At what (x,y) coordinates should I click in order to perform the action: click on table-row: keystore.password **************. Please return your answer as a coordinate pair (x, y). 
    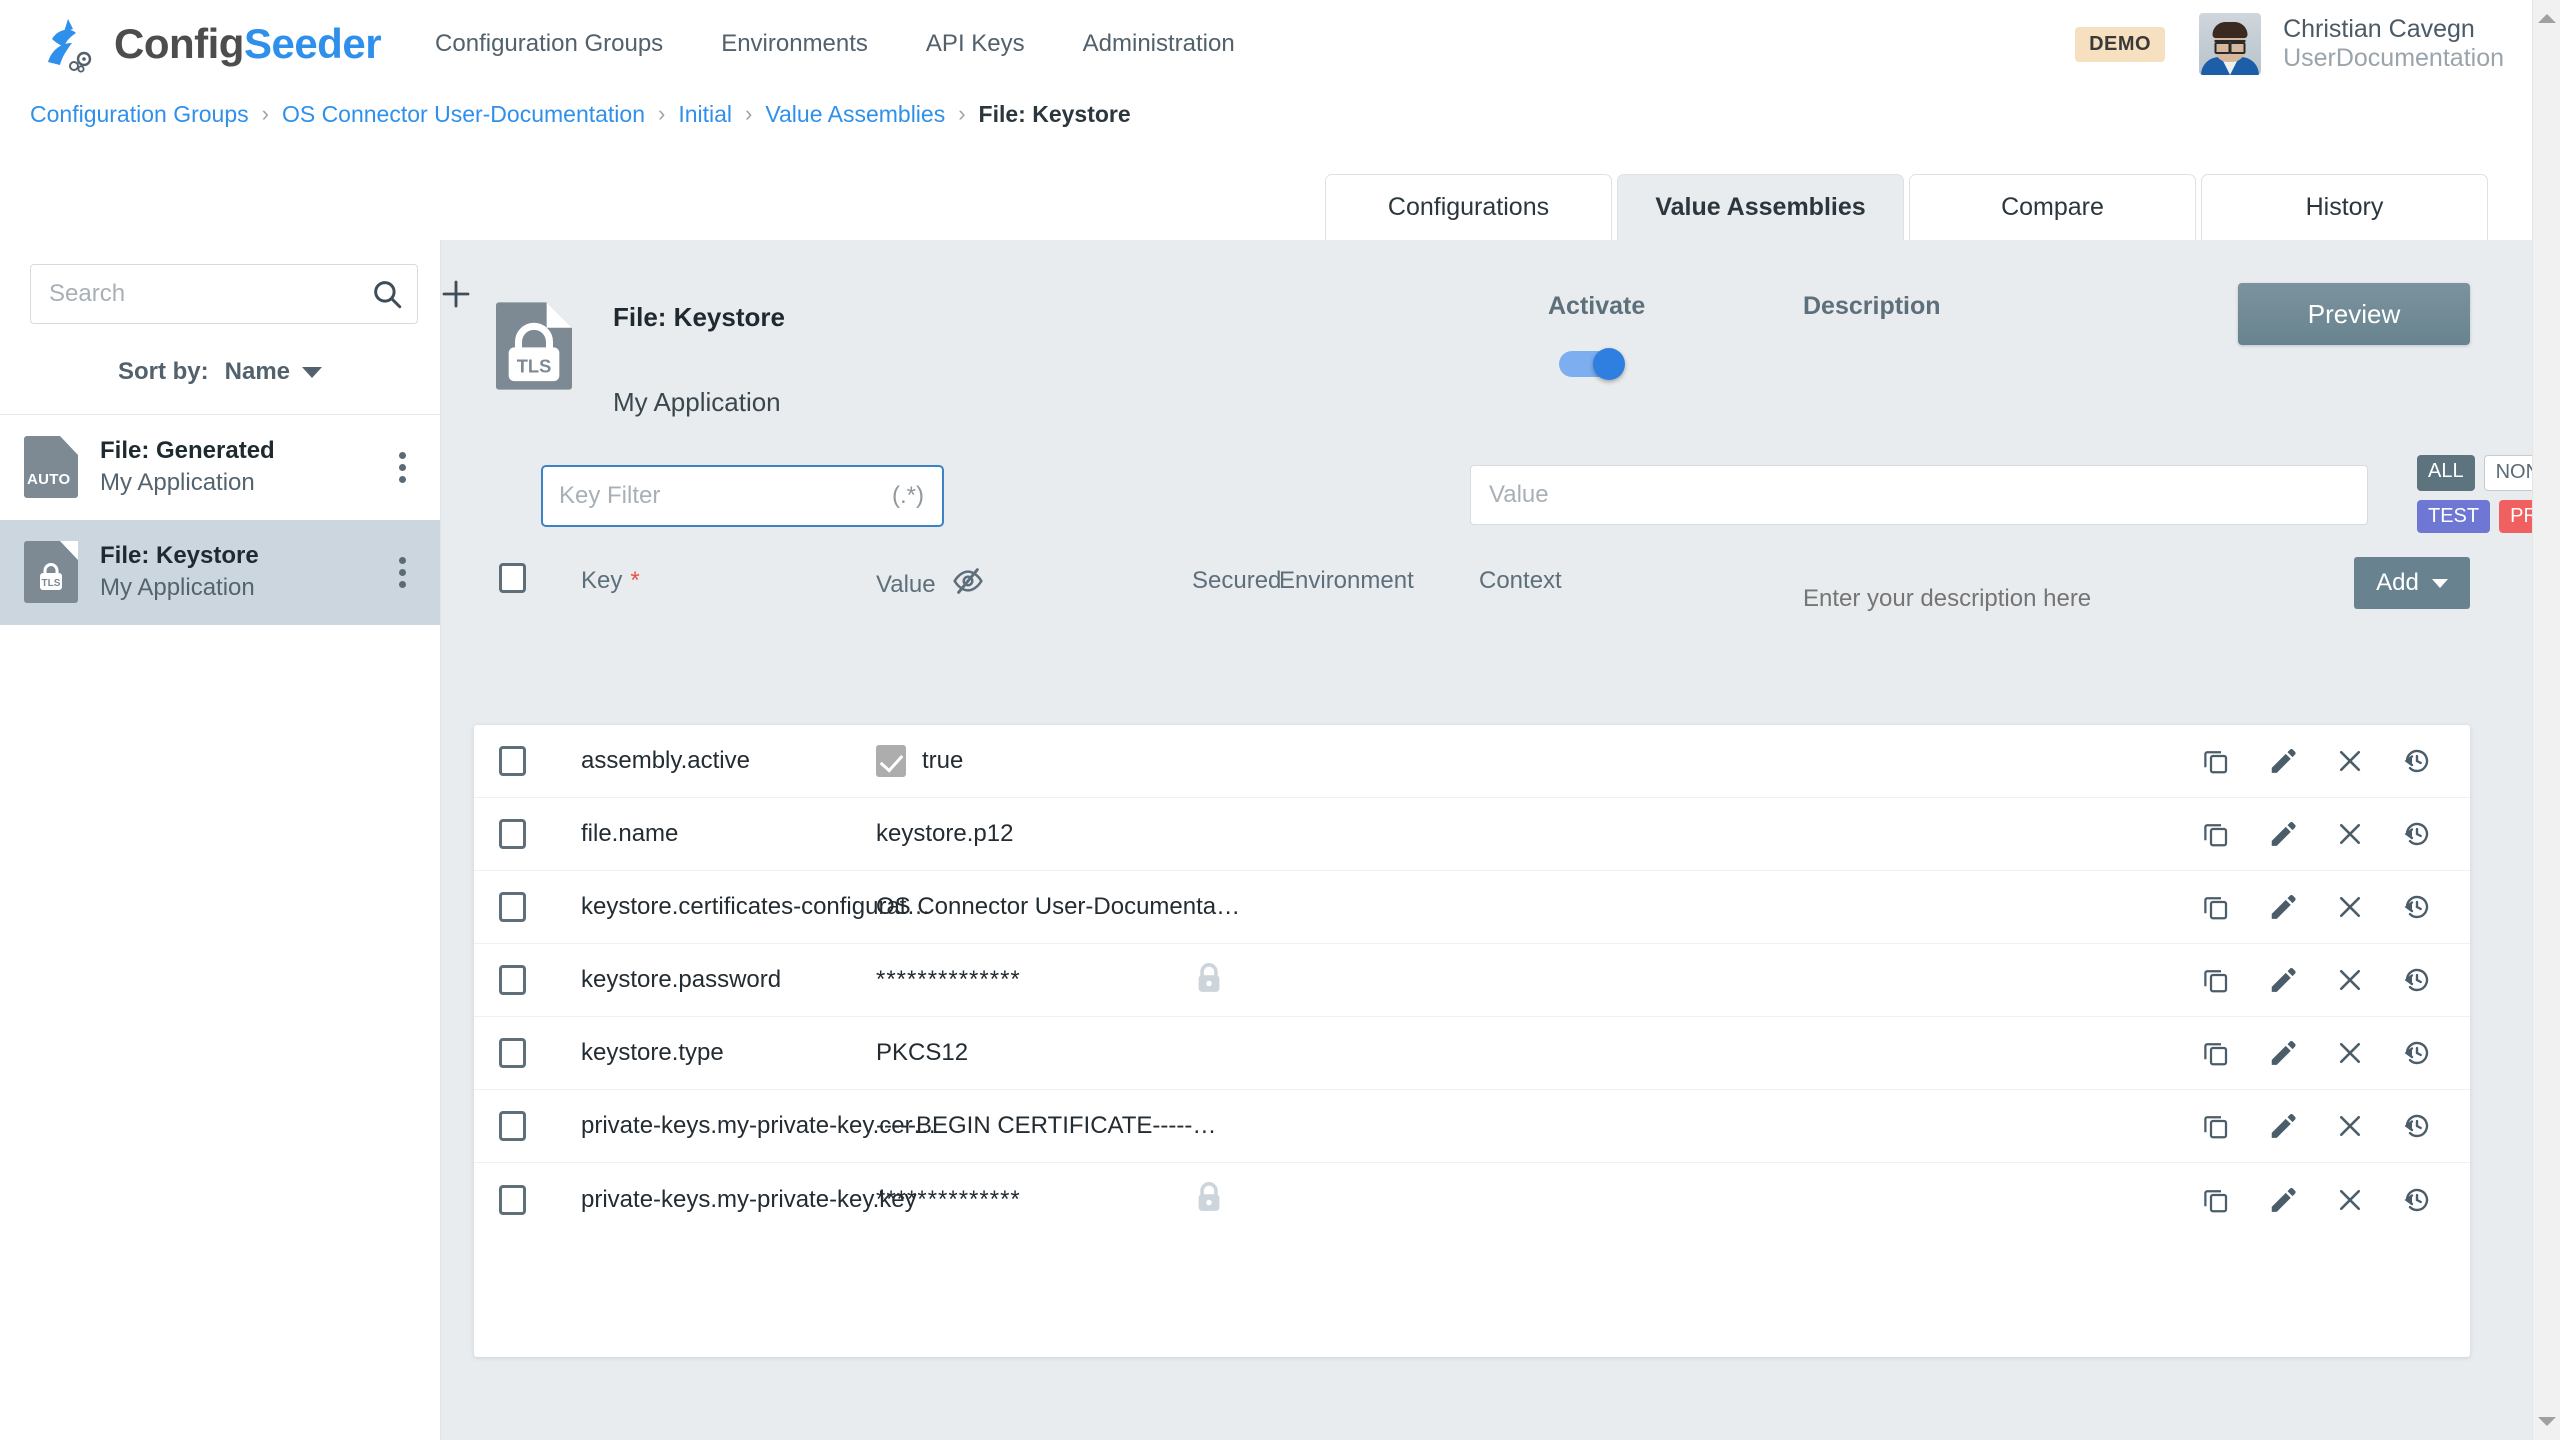
    Looking at the image, I should click on (1472, 980).